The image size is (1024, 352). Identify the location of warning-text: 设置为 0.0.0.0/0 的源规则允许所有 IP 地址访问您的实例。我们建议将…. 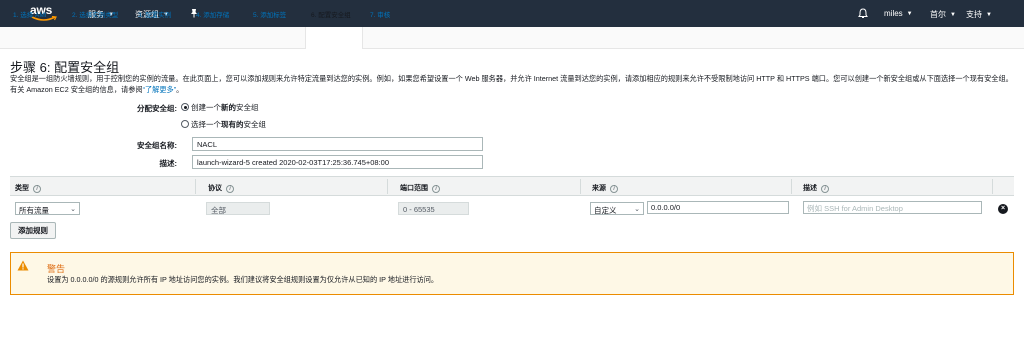
(243, 279).